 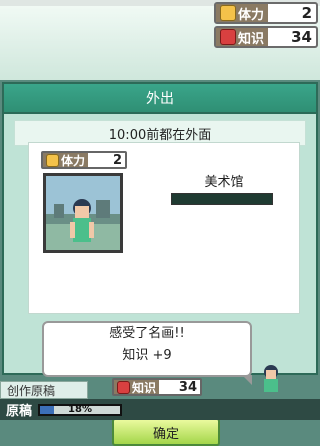 I want to click on manuscript-label: 原稿, so click(x=19, y=411).